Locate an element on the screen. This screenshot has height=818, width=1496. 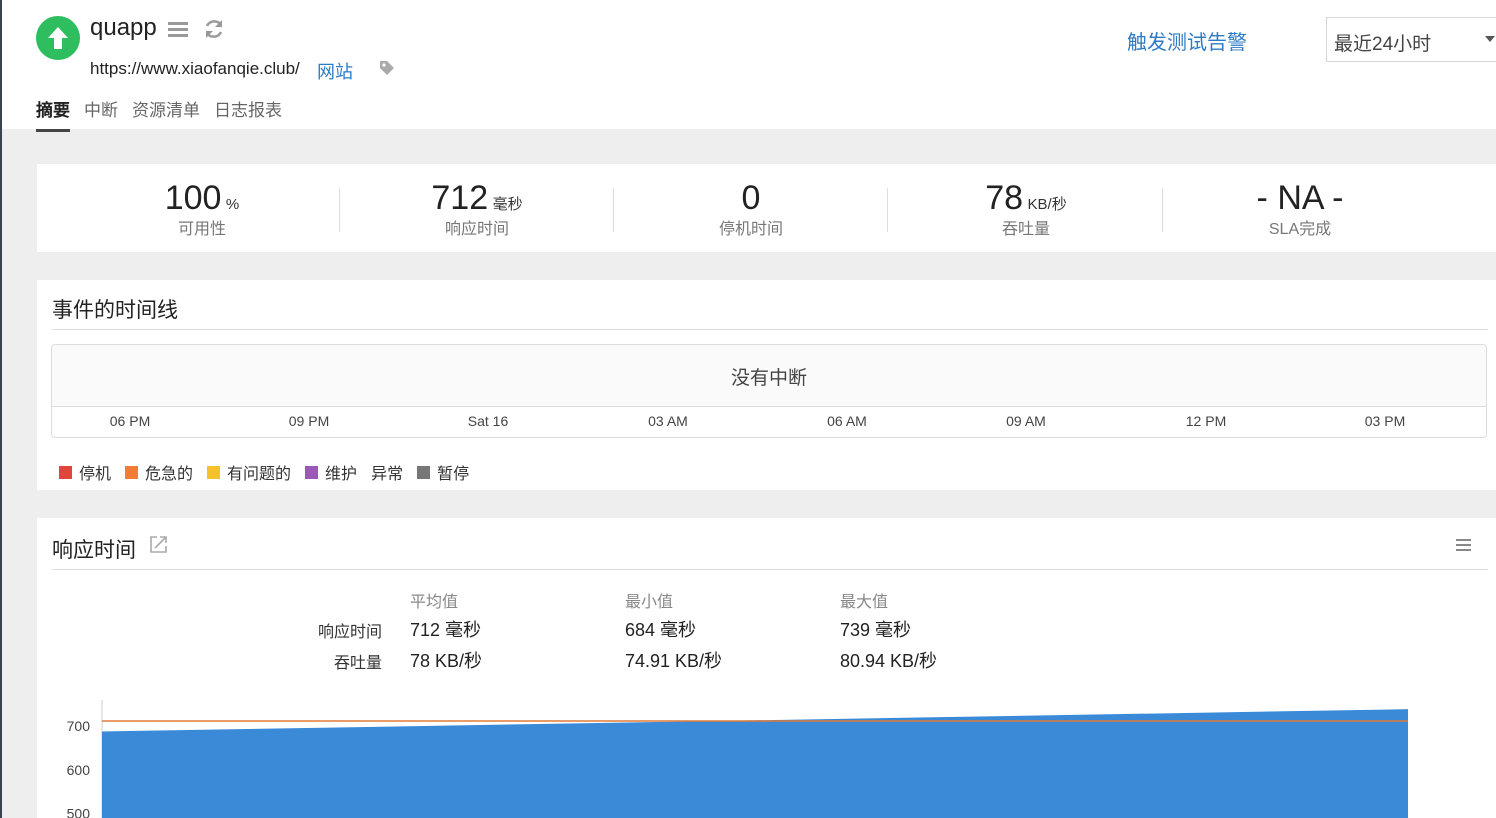
metric-throughput: 78 KB/秒 吞吐量 is located at coordinates (1026, 209).